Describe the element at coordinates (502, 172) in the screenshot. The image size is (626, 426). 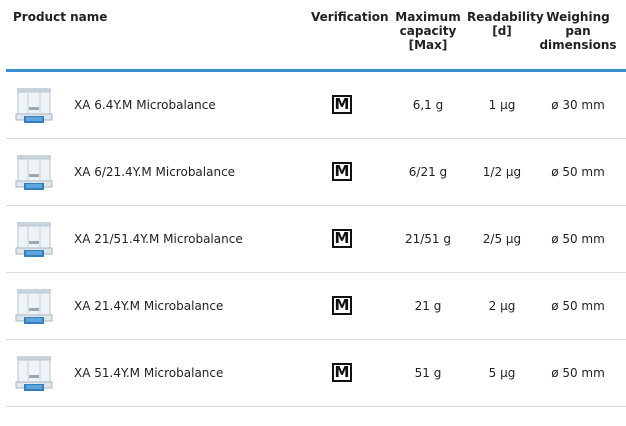
I see `readability: 1/2 µg` at that location.